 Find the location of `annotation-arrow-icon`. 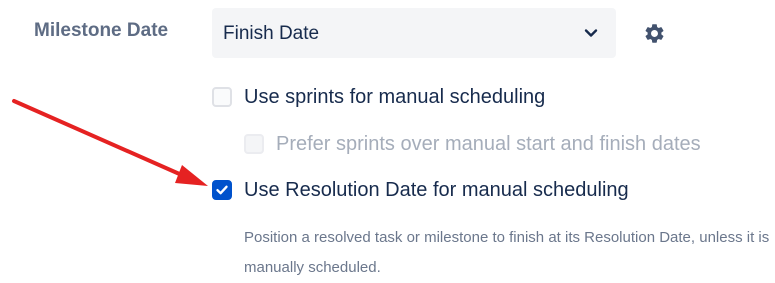

annotation-arrow-icon is located at coordinates (110, 142).